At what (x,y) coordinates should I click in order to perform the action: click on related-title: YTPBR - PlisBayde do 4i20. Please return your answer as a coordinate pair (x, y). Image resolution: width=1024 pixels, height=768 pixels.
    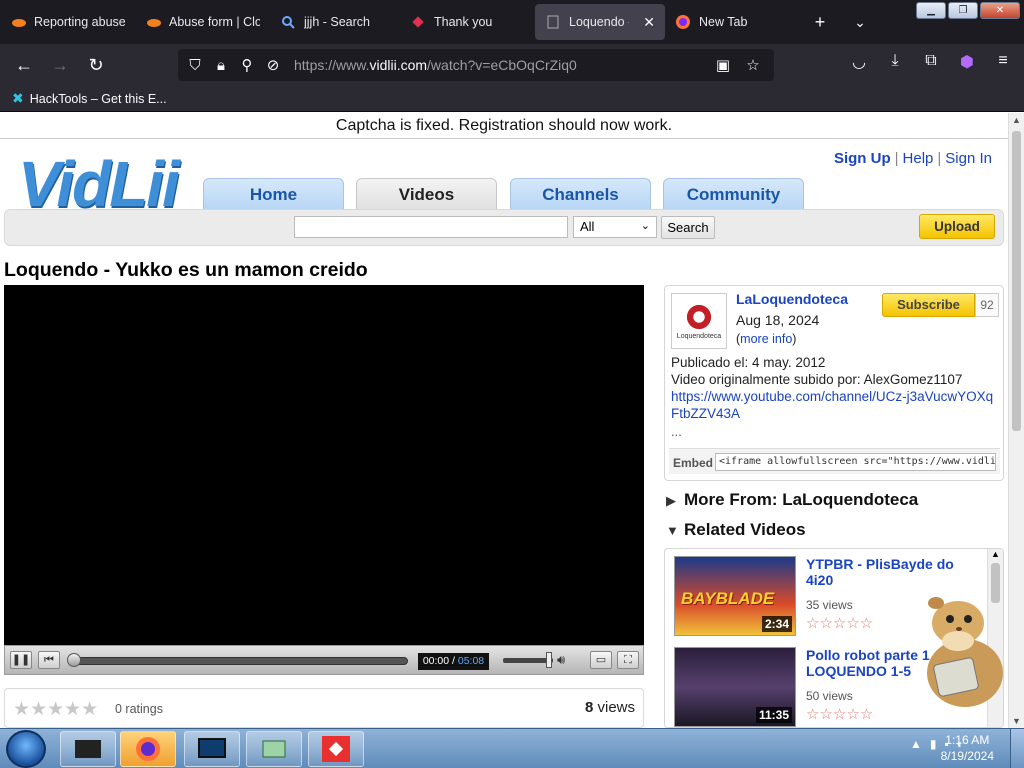
    Looking at the image, I should click on (886, 572).